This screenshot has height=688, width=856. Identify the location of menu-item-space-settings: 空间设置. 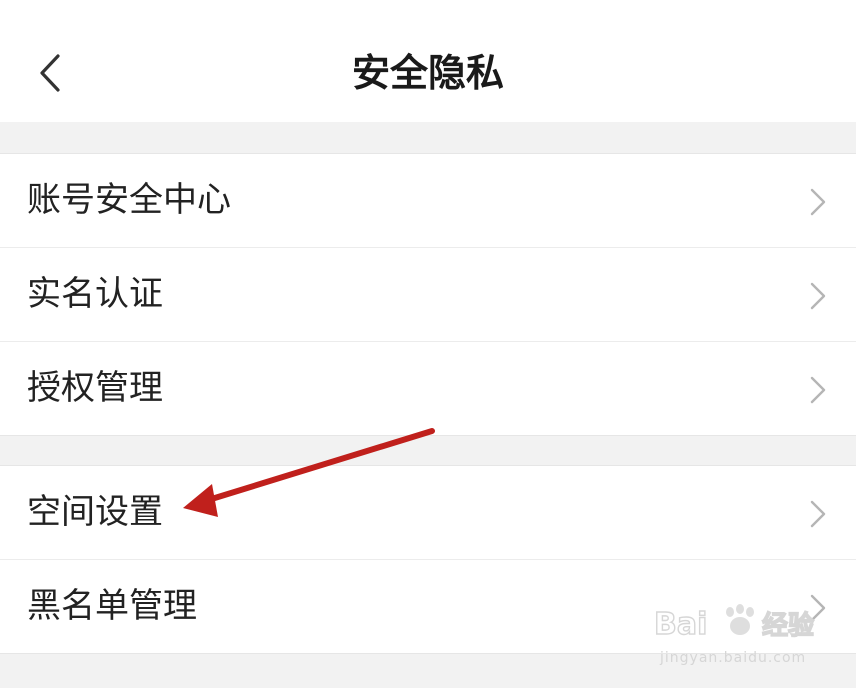
(428, 512).